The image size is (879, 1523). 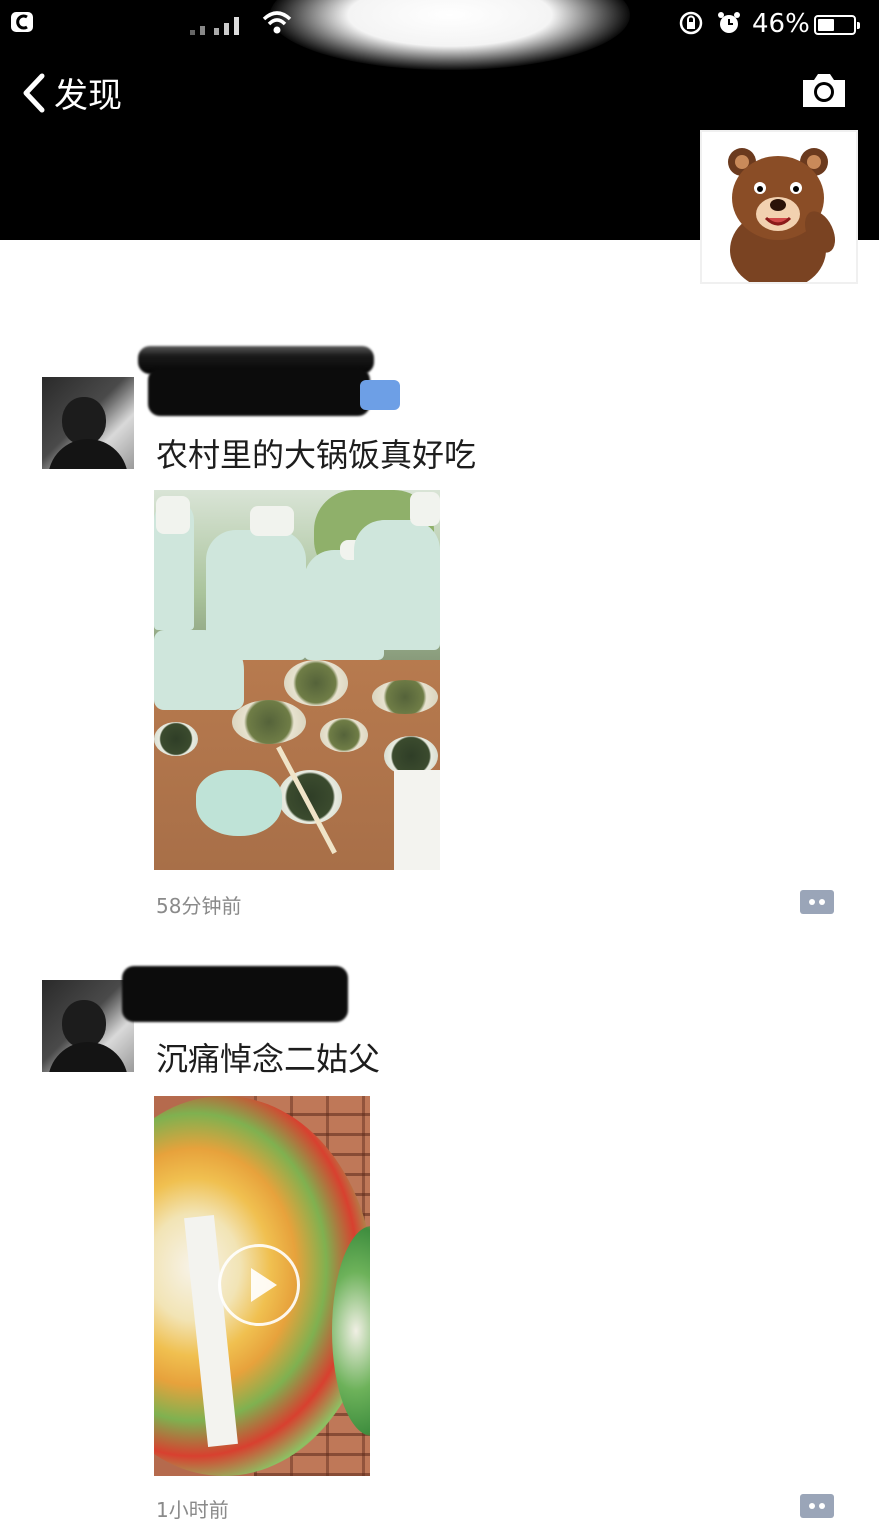 I want to click on alarm-icon, so click(x=729, y=22).